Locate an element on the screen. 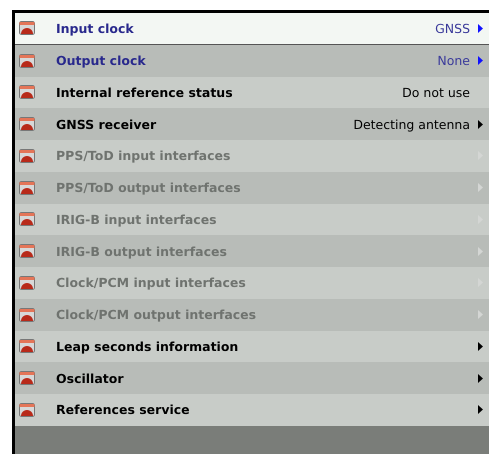 The width and height of the screenshot is (489, 454). menu-item-value: None is located at coordinates (453, 60).